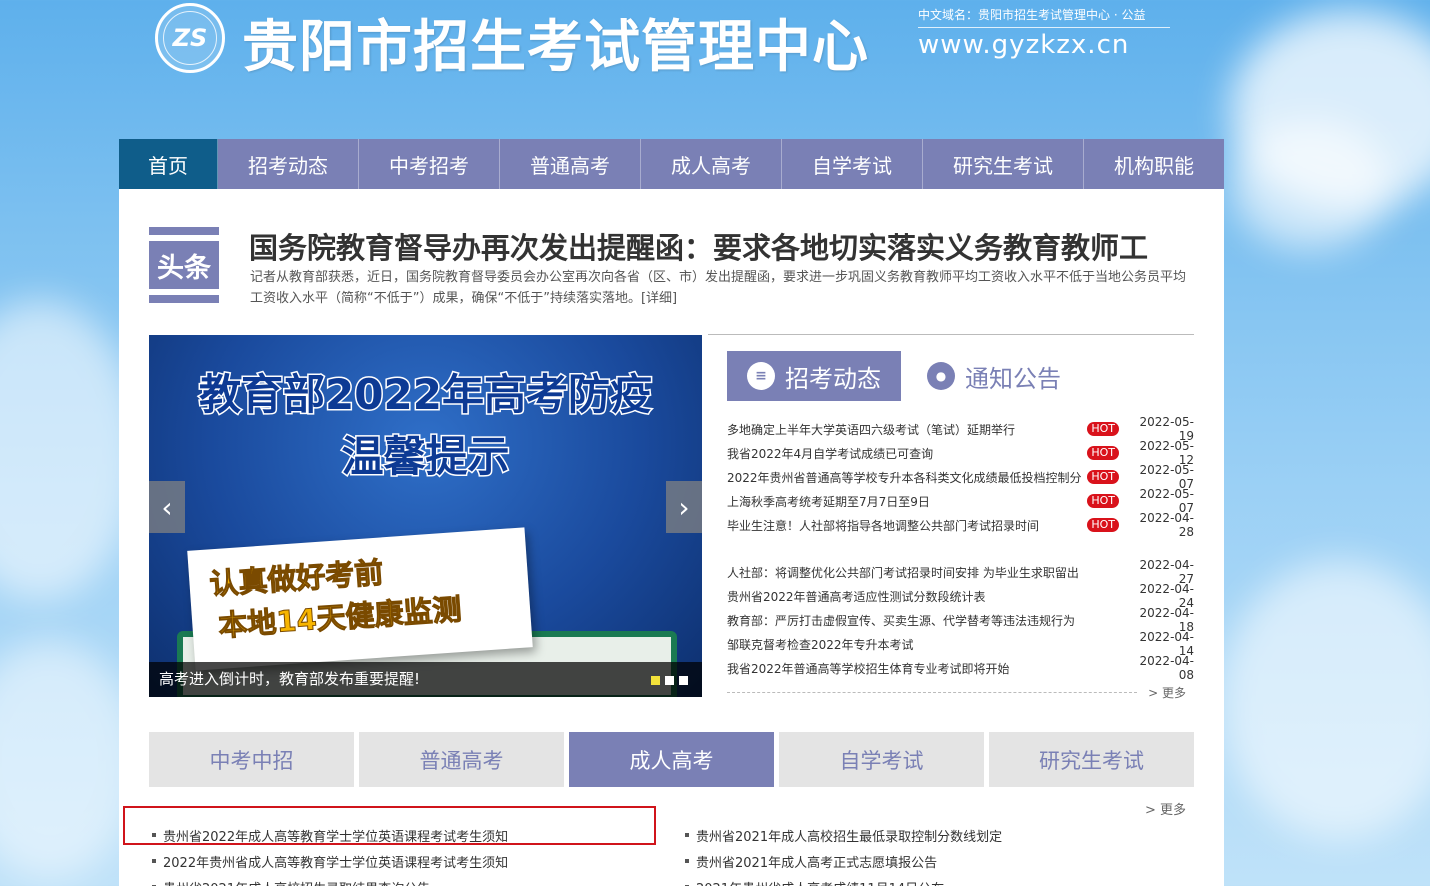 The height and width of the screenshot is (886, 1430). What do you see at coordinates (828, 501) in the screenshot?
I see `news-item-title: 上海秋季高考统考延期至7月7日至9日` at bounding box center [828, 501].